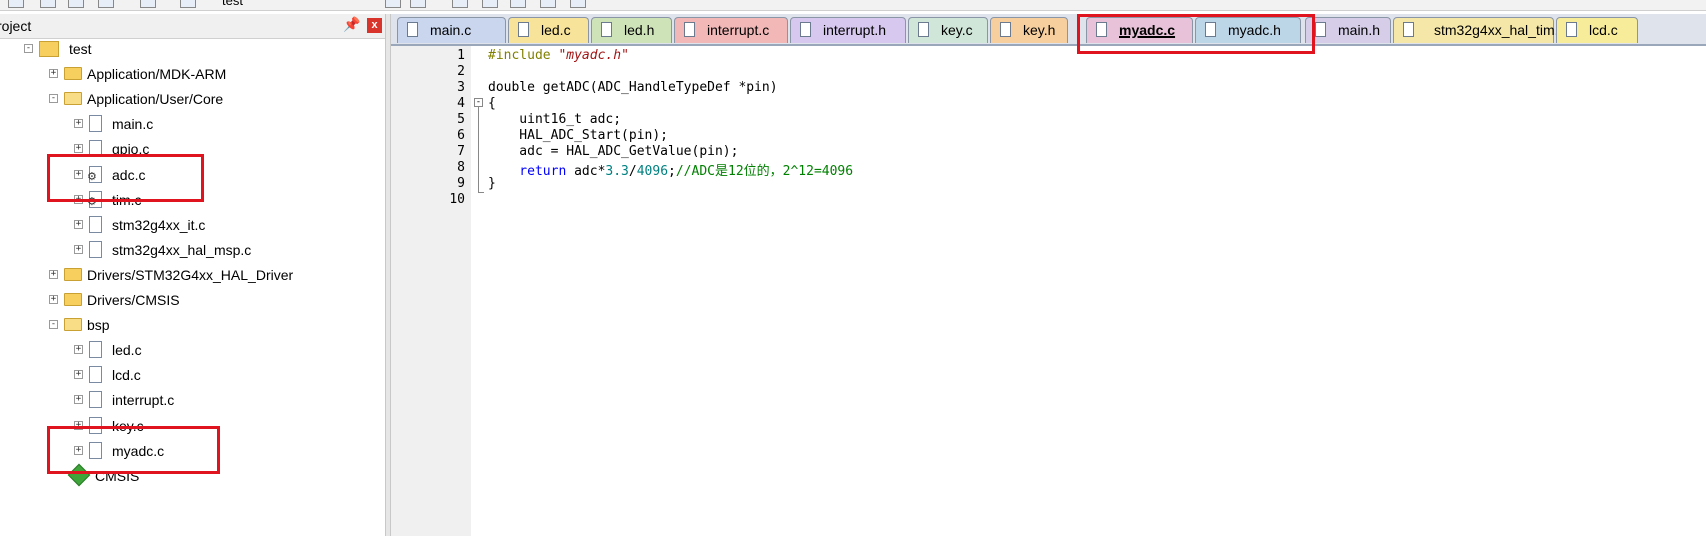 The image size is (1706, 536). I want to click on fold-line, so click(478, 149).